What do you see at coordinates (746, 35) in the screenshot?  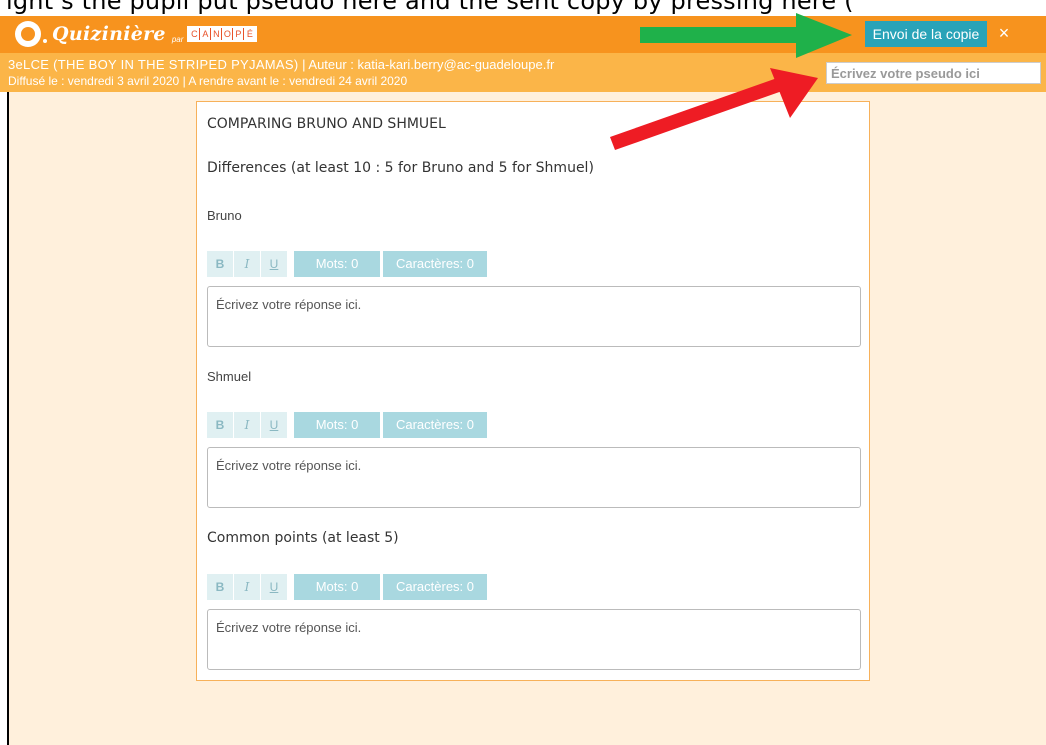 I see `green-arrow-icon` at bounding box center [746, 35].